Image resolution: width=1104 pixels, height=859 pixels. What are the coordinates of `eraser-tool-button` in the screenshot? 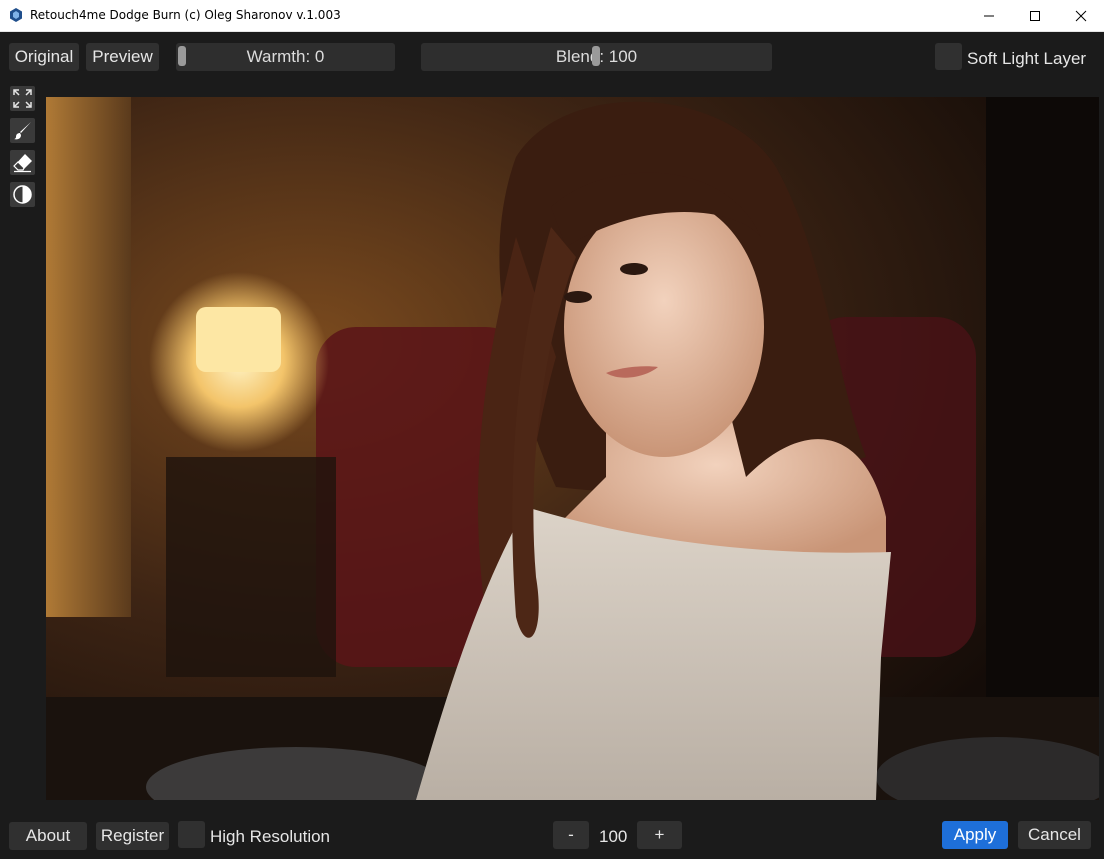 It's located at (22, 162).